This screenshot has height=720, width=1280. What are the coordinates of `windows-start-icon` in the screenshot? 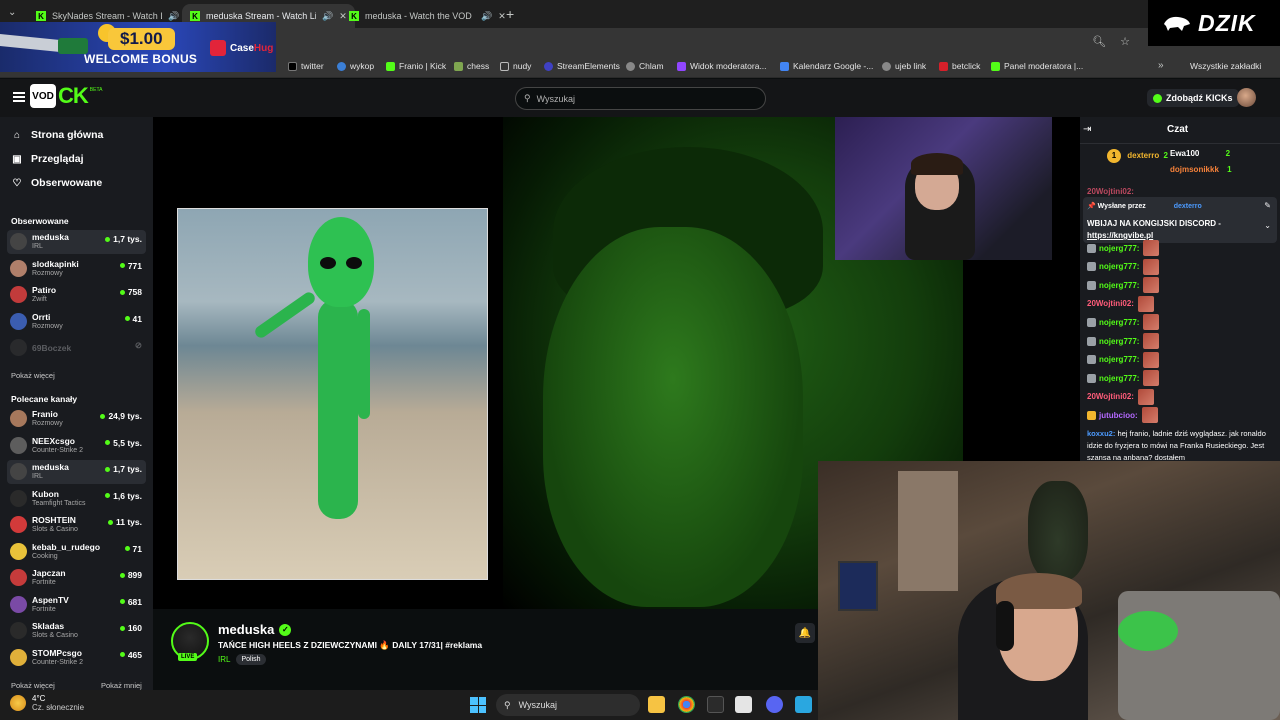 It's located at (478, 705).